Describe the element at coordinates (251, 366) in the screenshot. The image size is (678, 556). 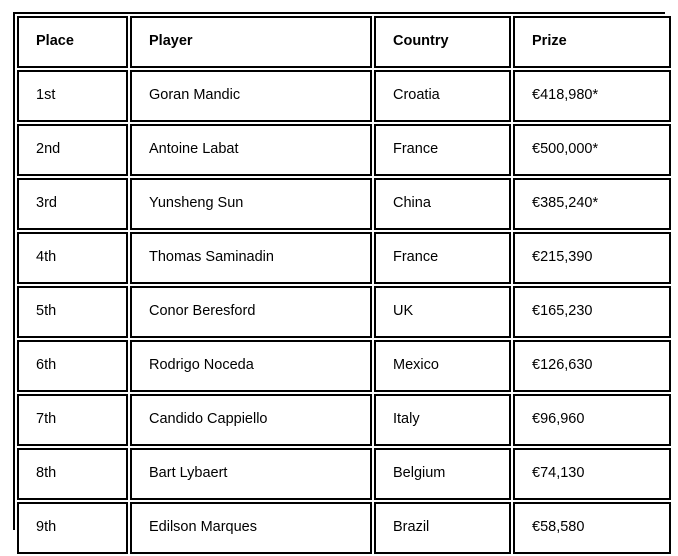
I see `cell-player: Rodrigo Noceda` at that location.